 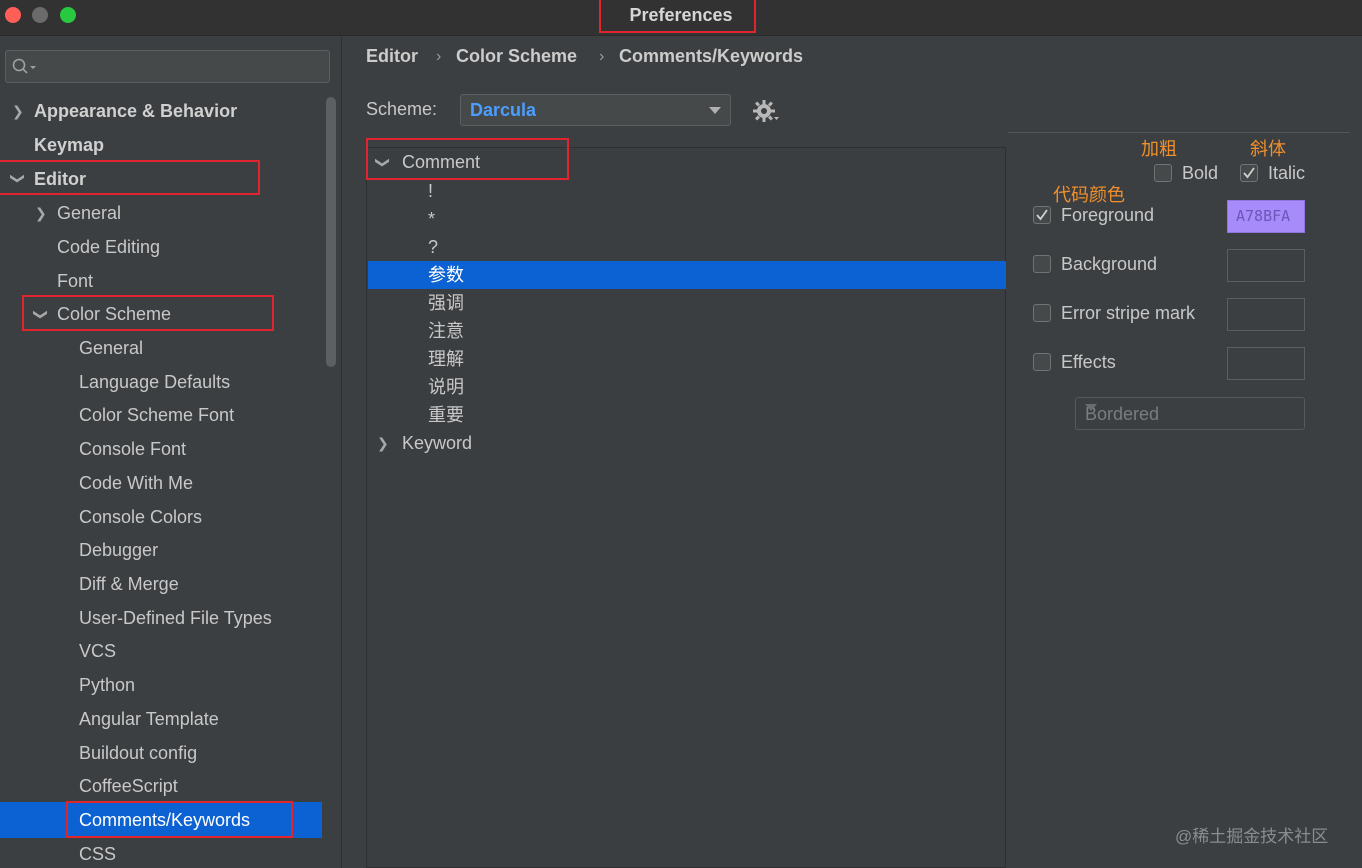 I want to click on settings-search-input, so click(x=167, y=66).